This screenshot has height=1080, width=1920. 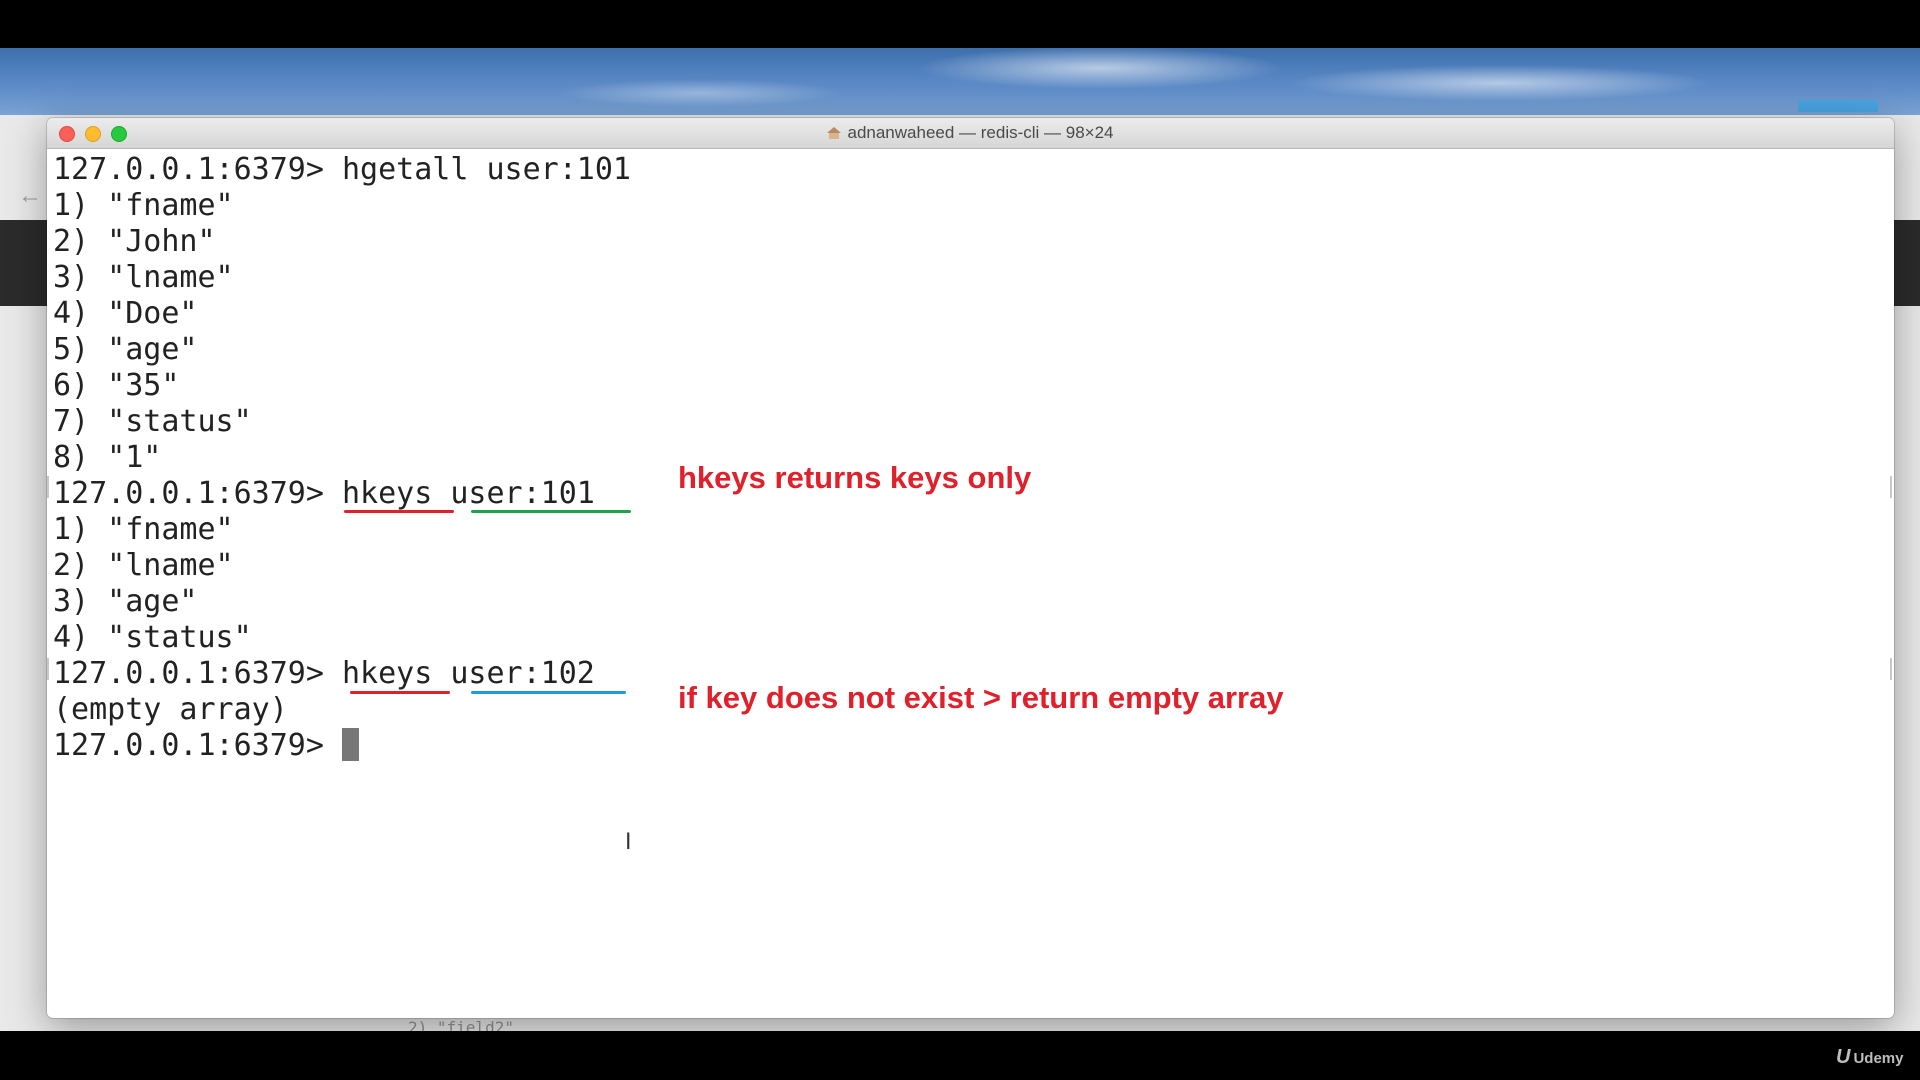 I want to click on terminal-line: 2) "John", so click(x=134, y=241).